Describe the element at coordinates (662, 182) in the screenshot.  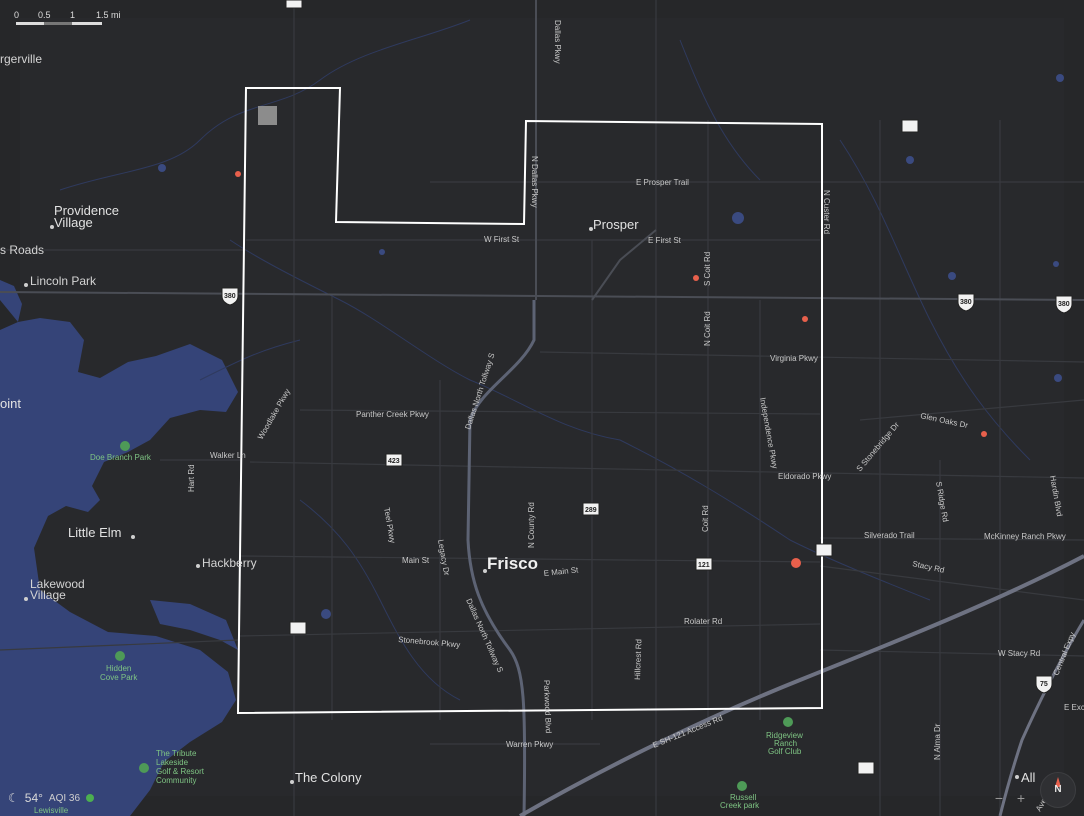
I see `road-e-prosper-trail: E Prosper Trail` at that location.